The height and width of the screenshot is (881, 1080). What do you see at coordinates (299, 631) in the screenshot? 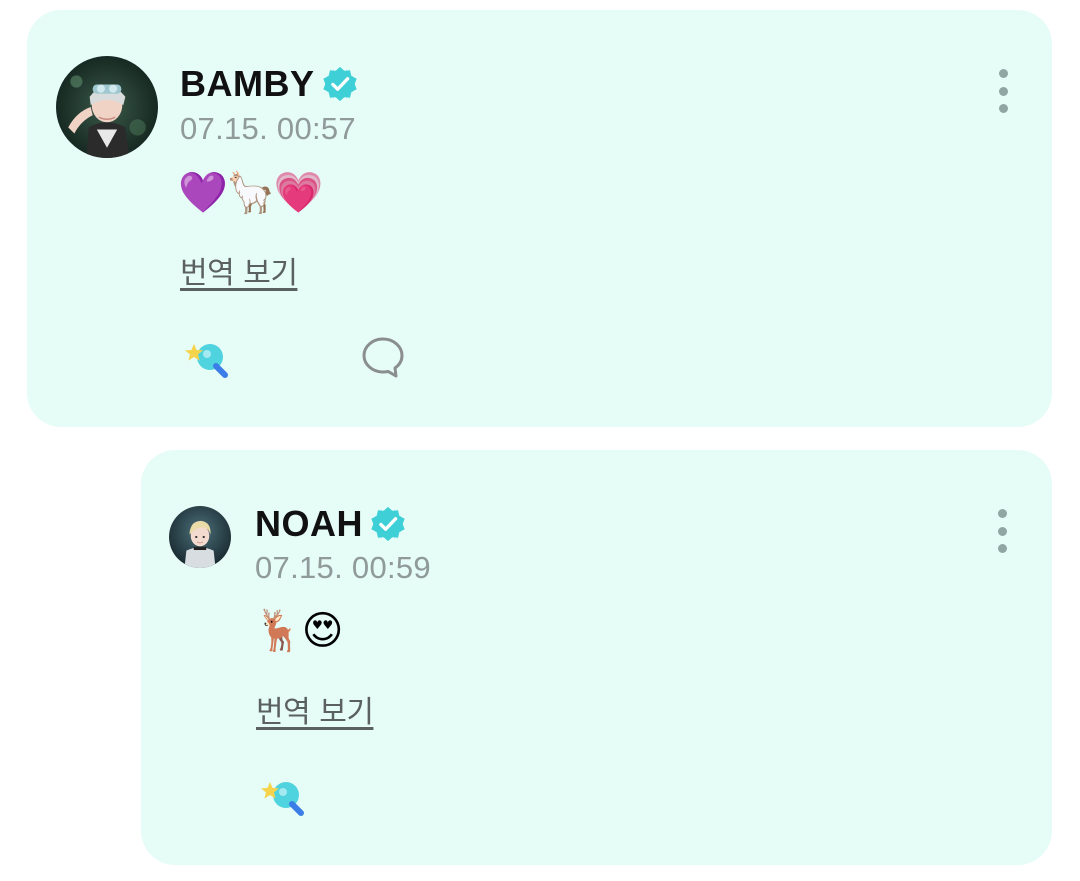
I see `comment-text: 🦌😍` at bounding box center [299, 631].